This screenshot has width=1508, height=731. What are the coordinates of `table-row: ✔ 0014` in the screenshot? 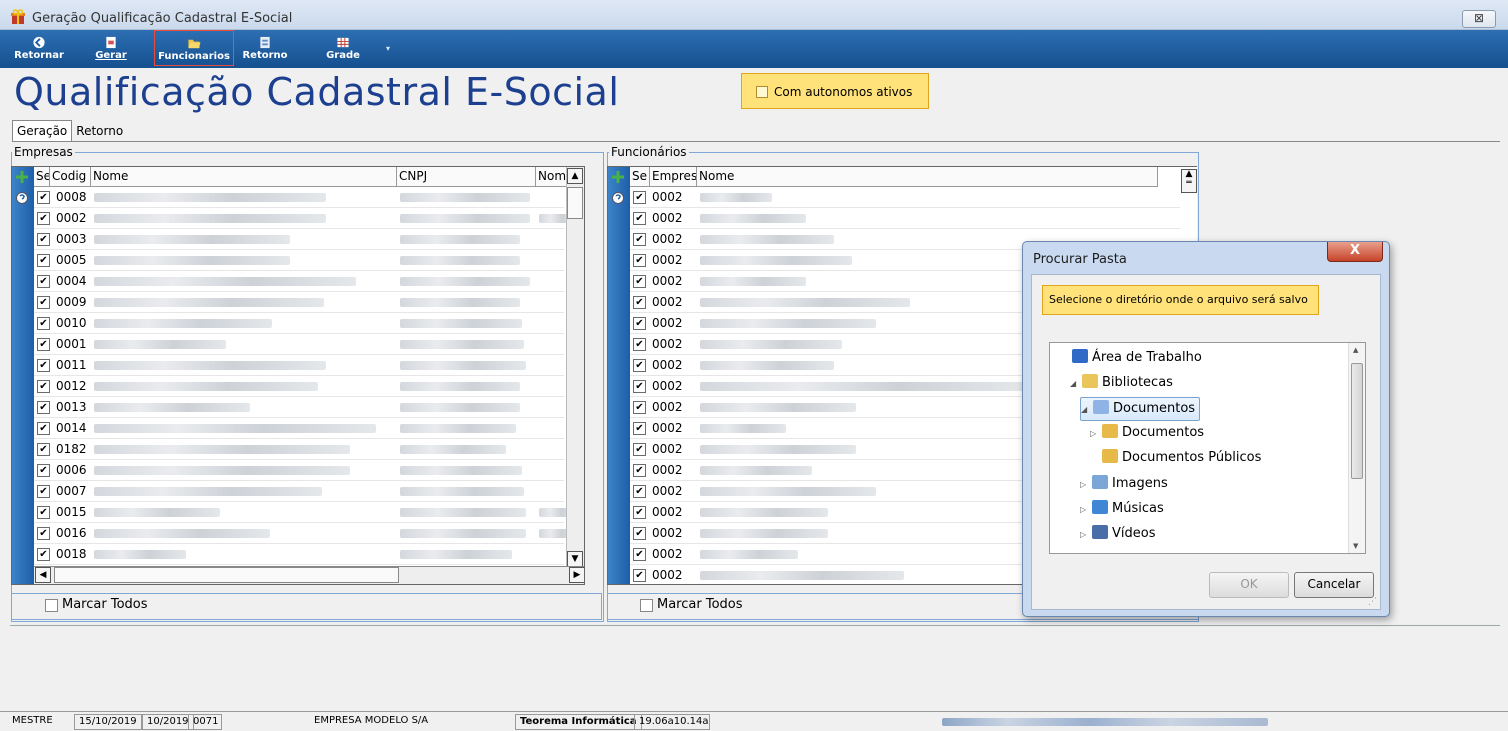 It's located at (299, 428).